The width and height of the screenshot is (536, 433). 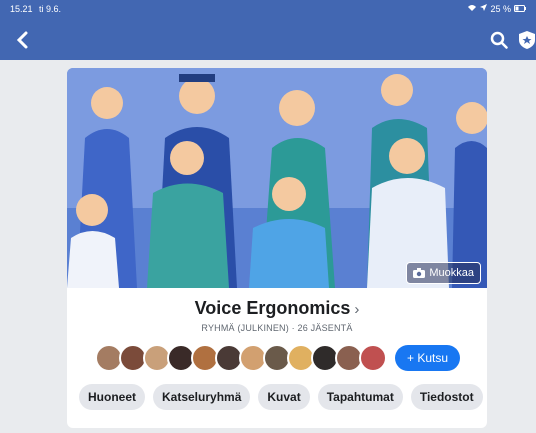 I want to click on chevron-left-icon, so click(x=22, y=40).